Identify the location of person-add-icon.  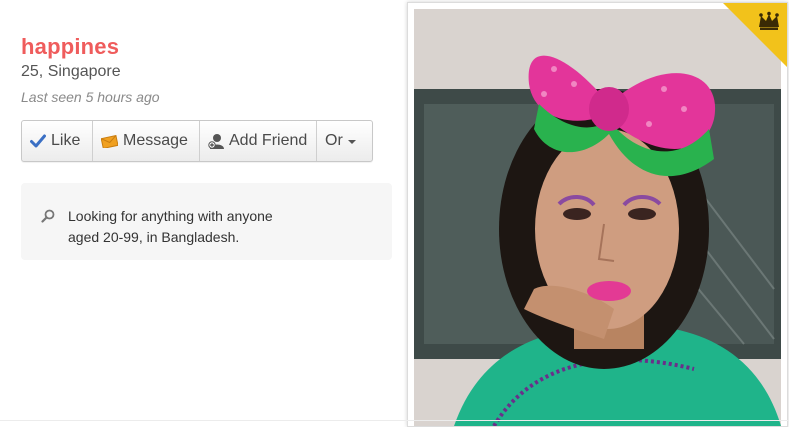
(216, 141).